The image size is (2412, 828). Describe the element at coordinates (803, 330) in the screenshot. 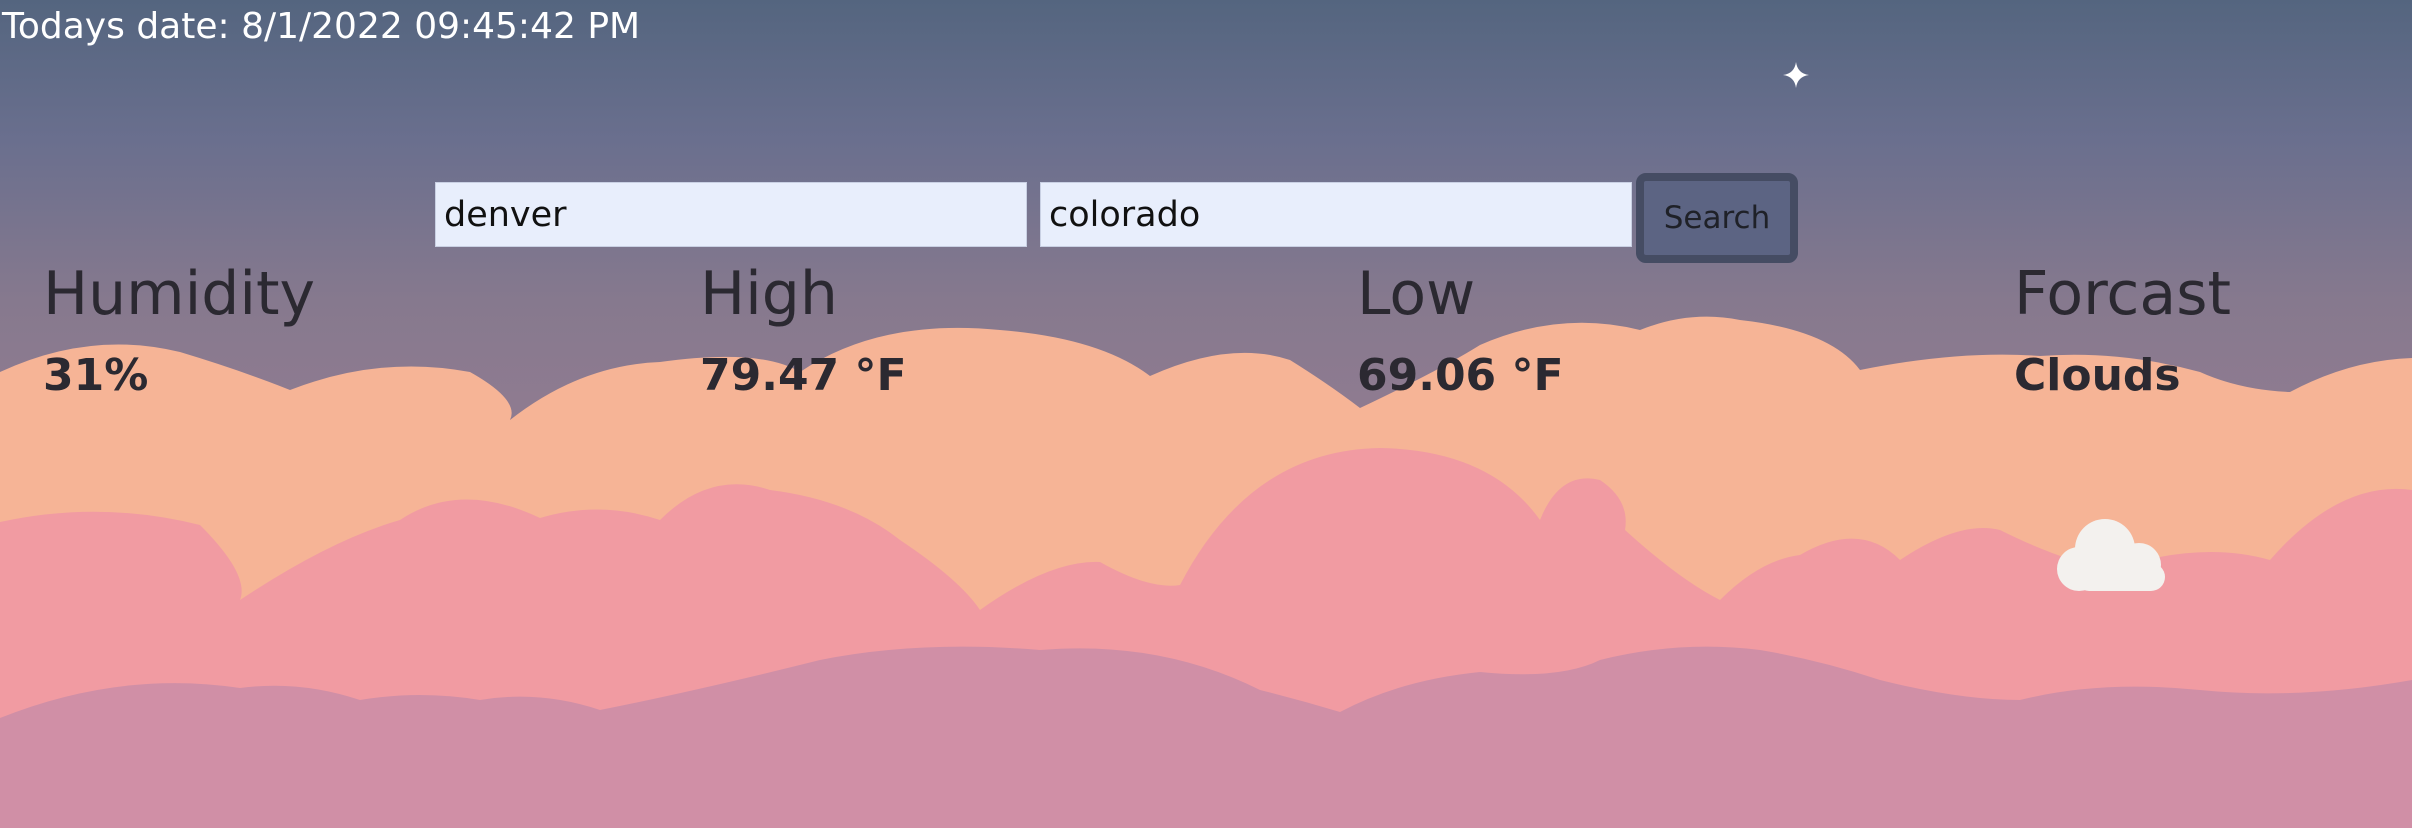

I see `high-temp-stat: High 79.47 °F` at that location.